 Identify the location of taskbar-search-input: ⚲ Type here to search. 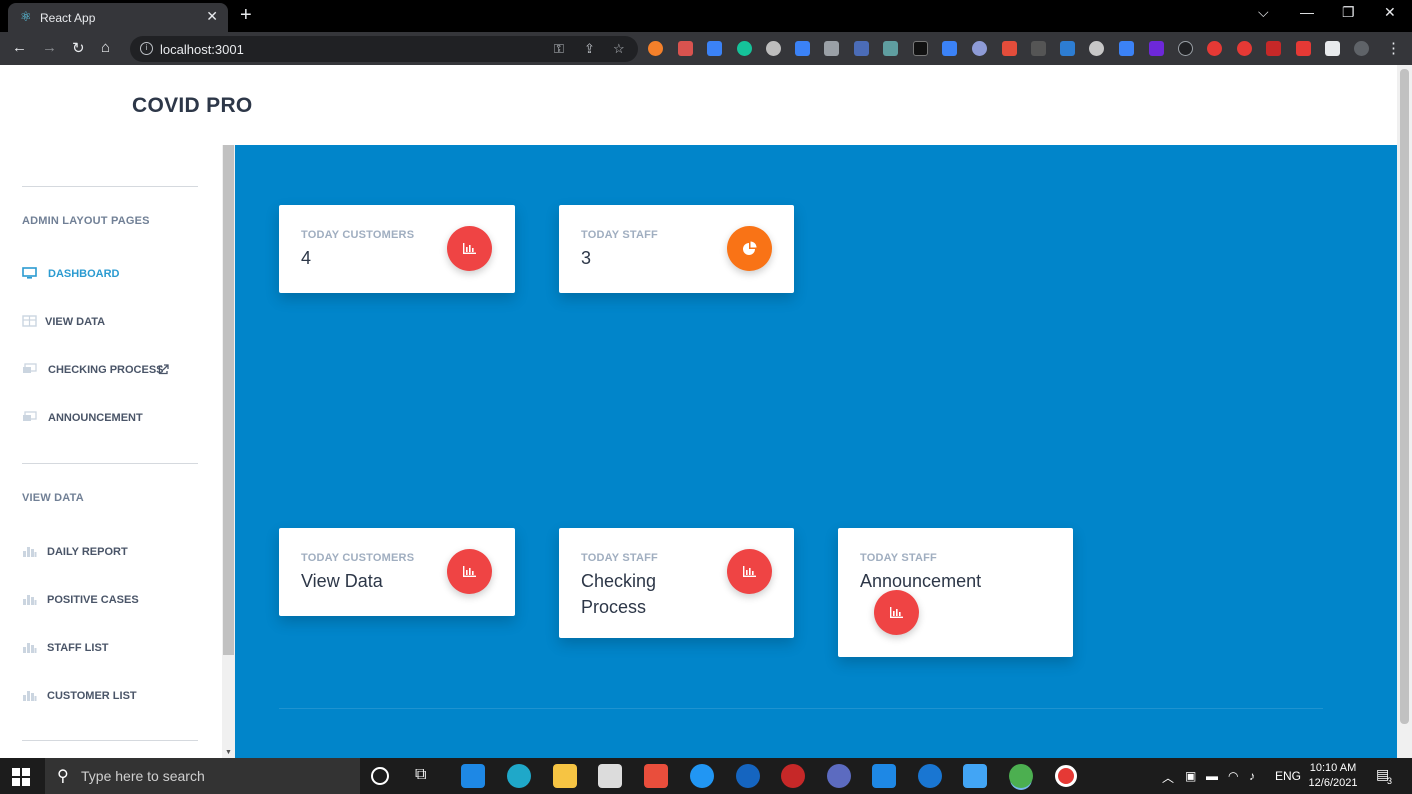
(202, 776).